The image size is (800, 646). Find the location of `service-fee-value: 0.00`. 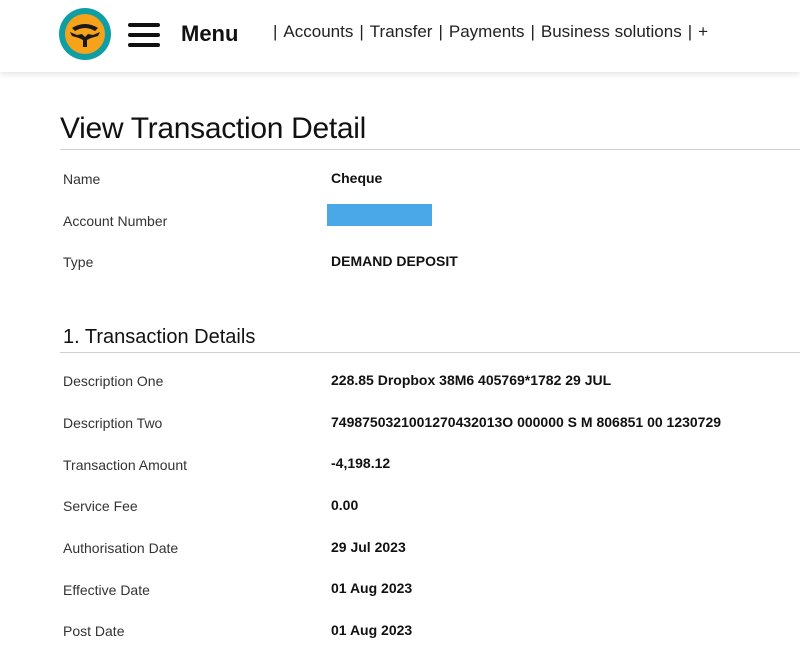

service-fee-value: 0.00 is located at coordinates (345, 505).